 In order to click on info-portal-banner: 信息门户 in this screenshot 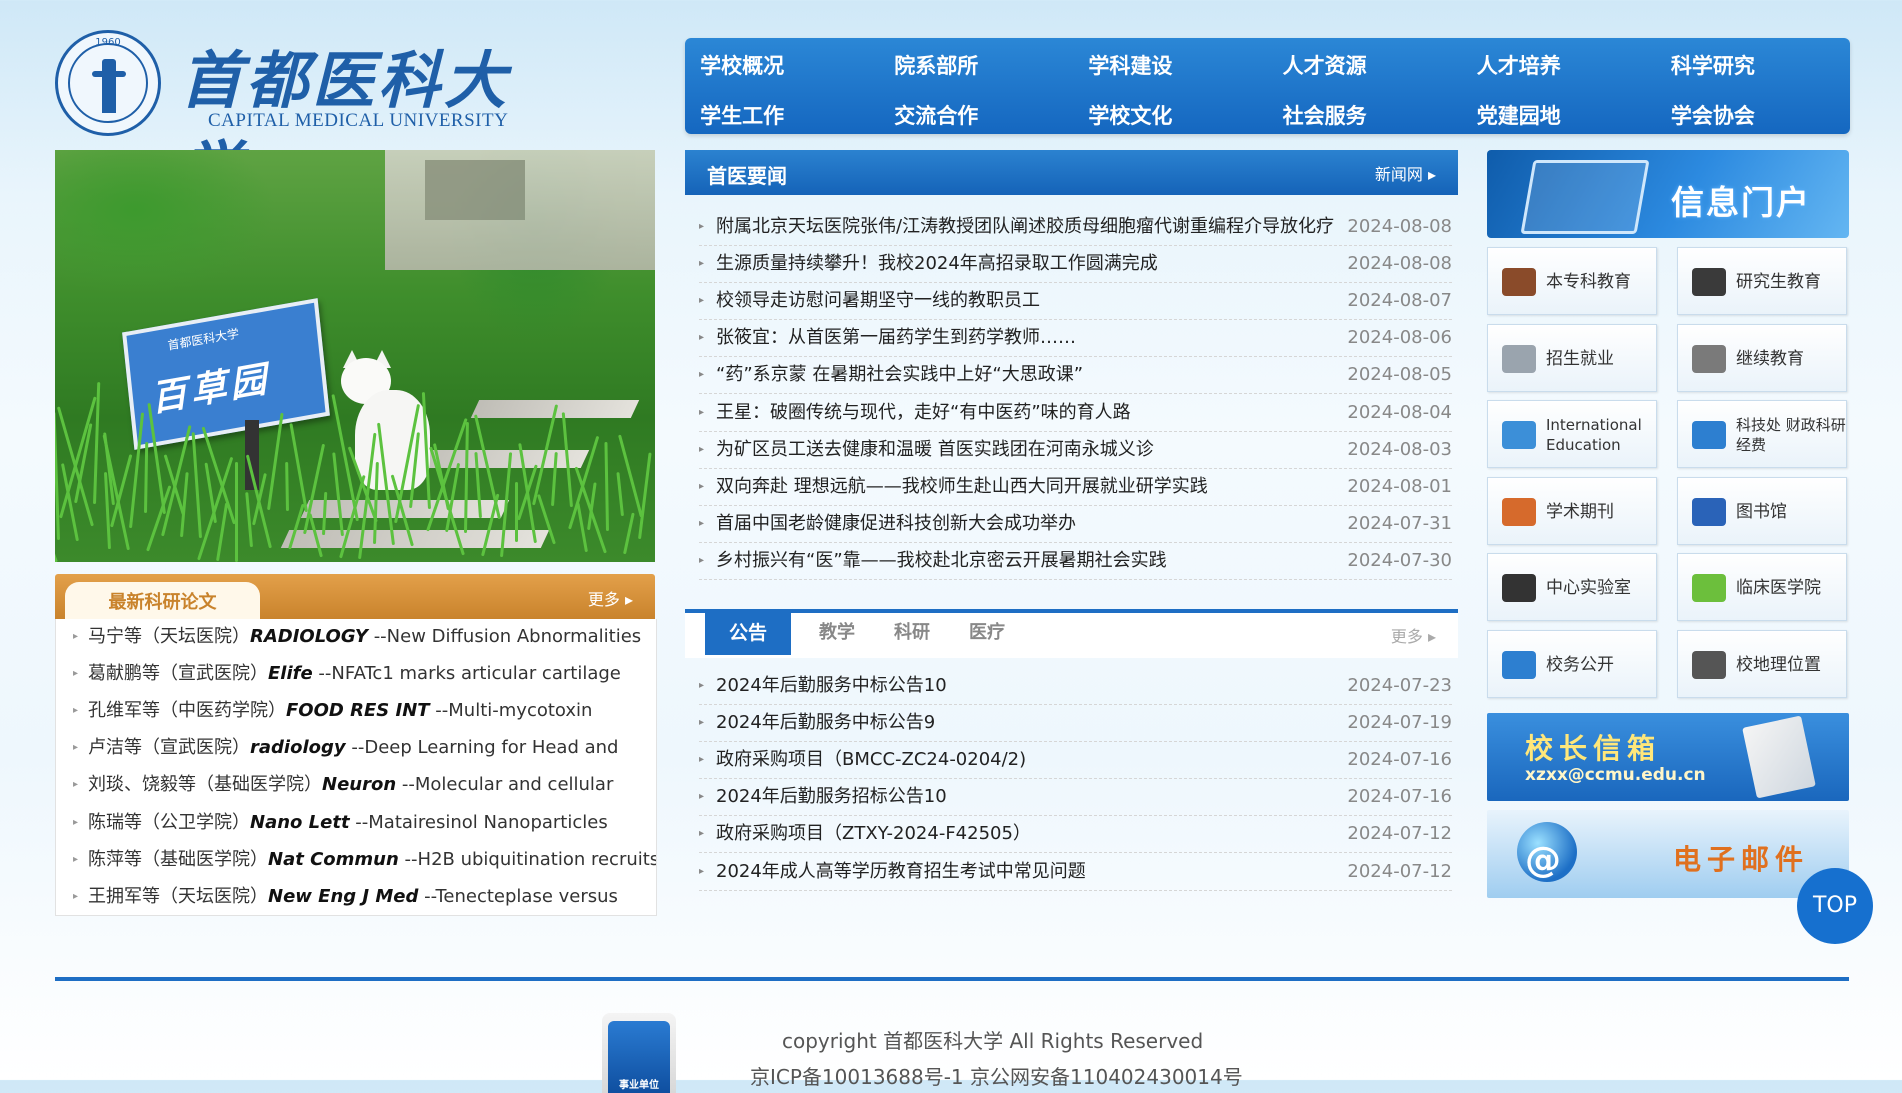, I will do `click(1668, 194)`.